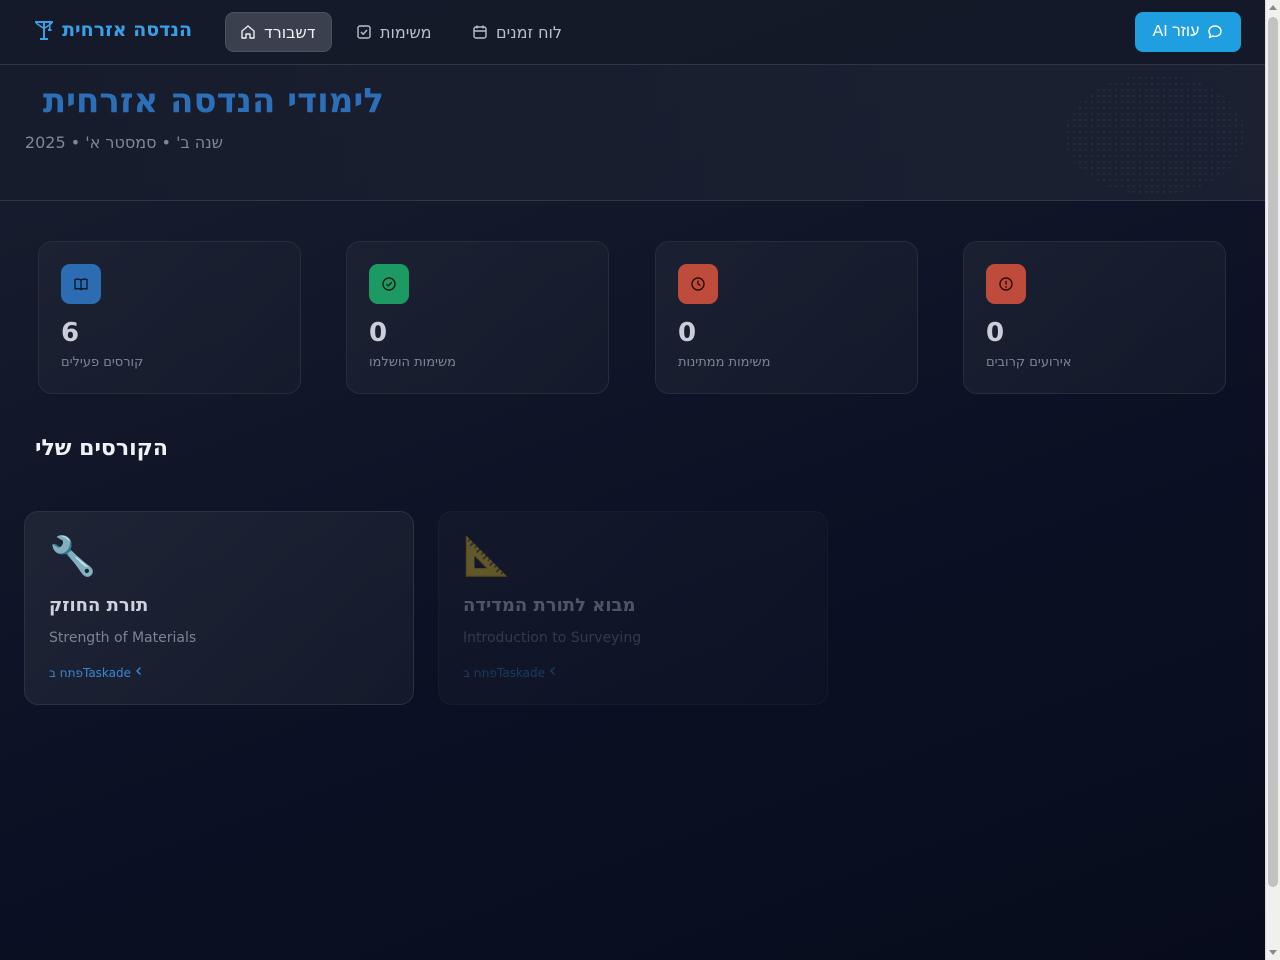 The image size is (1280, 960). I want to click on scroll-up-arrow-icon, so click(1273, 7).